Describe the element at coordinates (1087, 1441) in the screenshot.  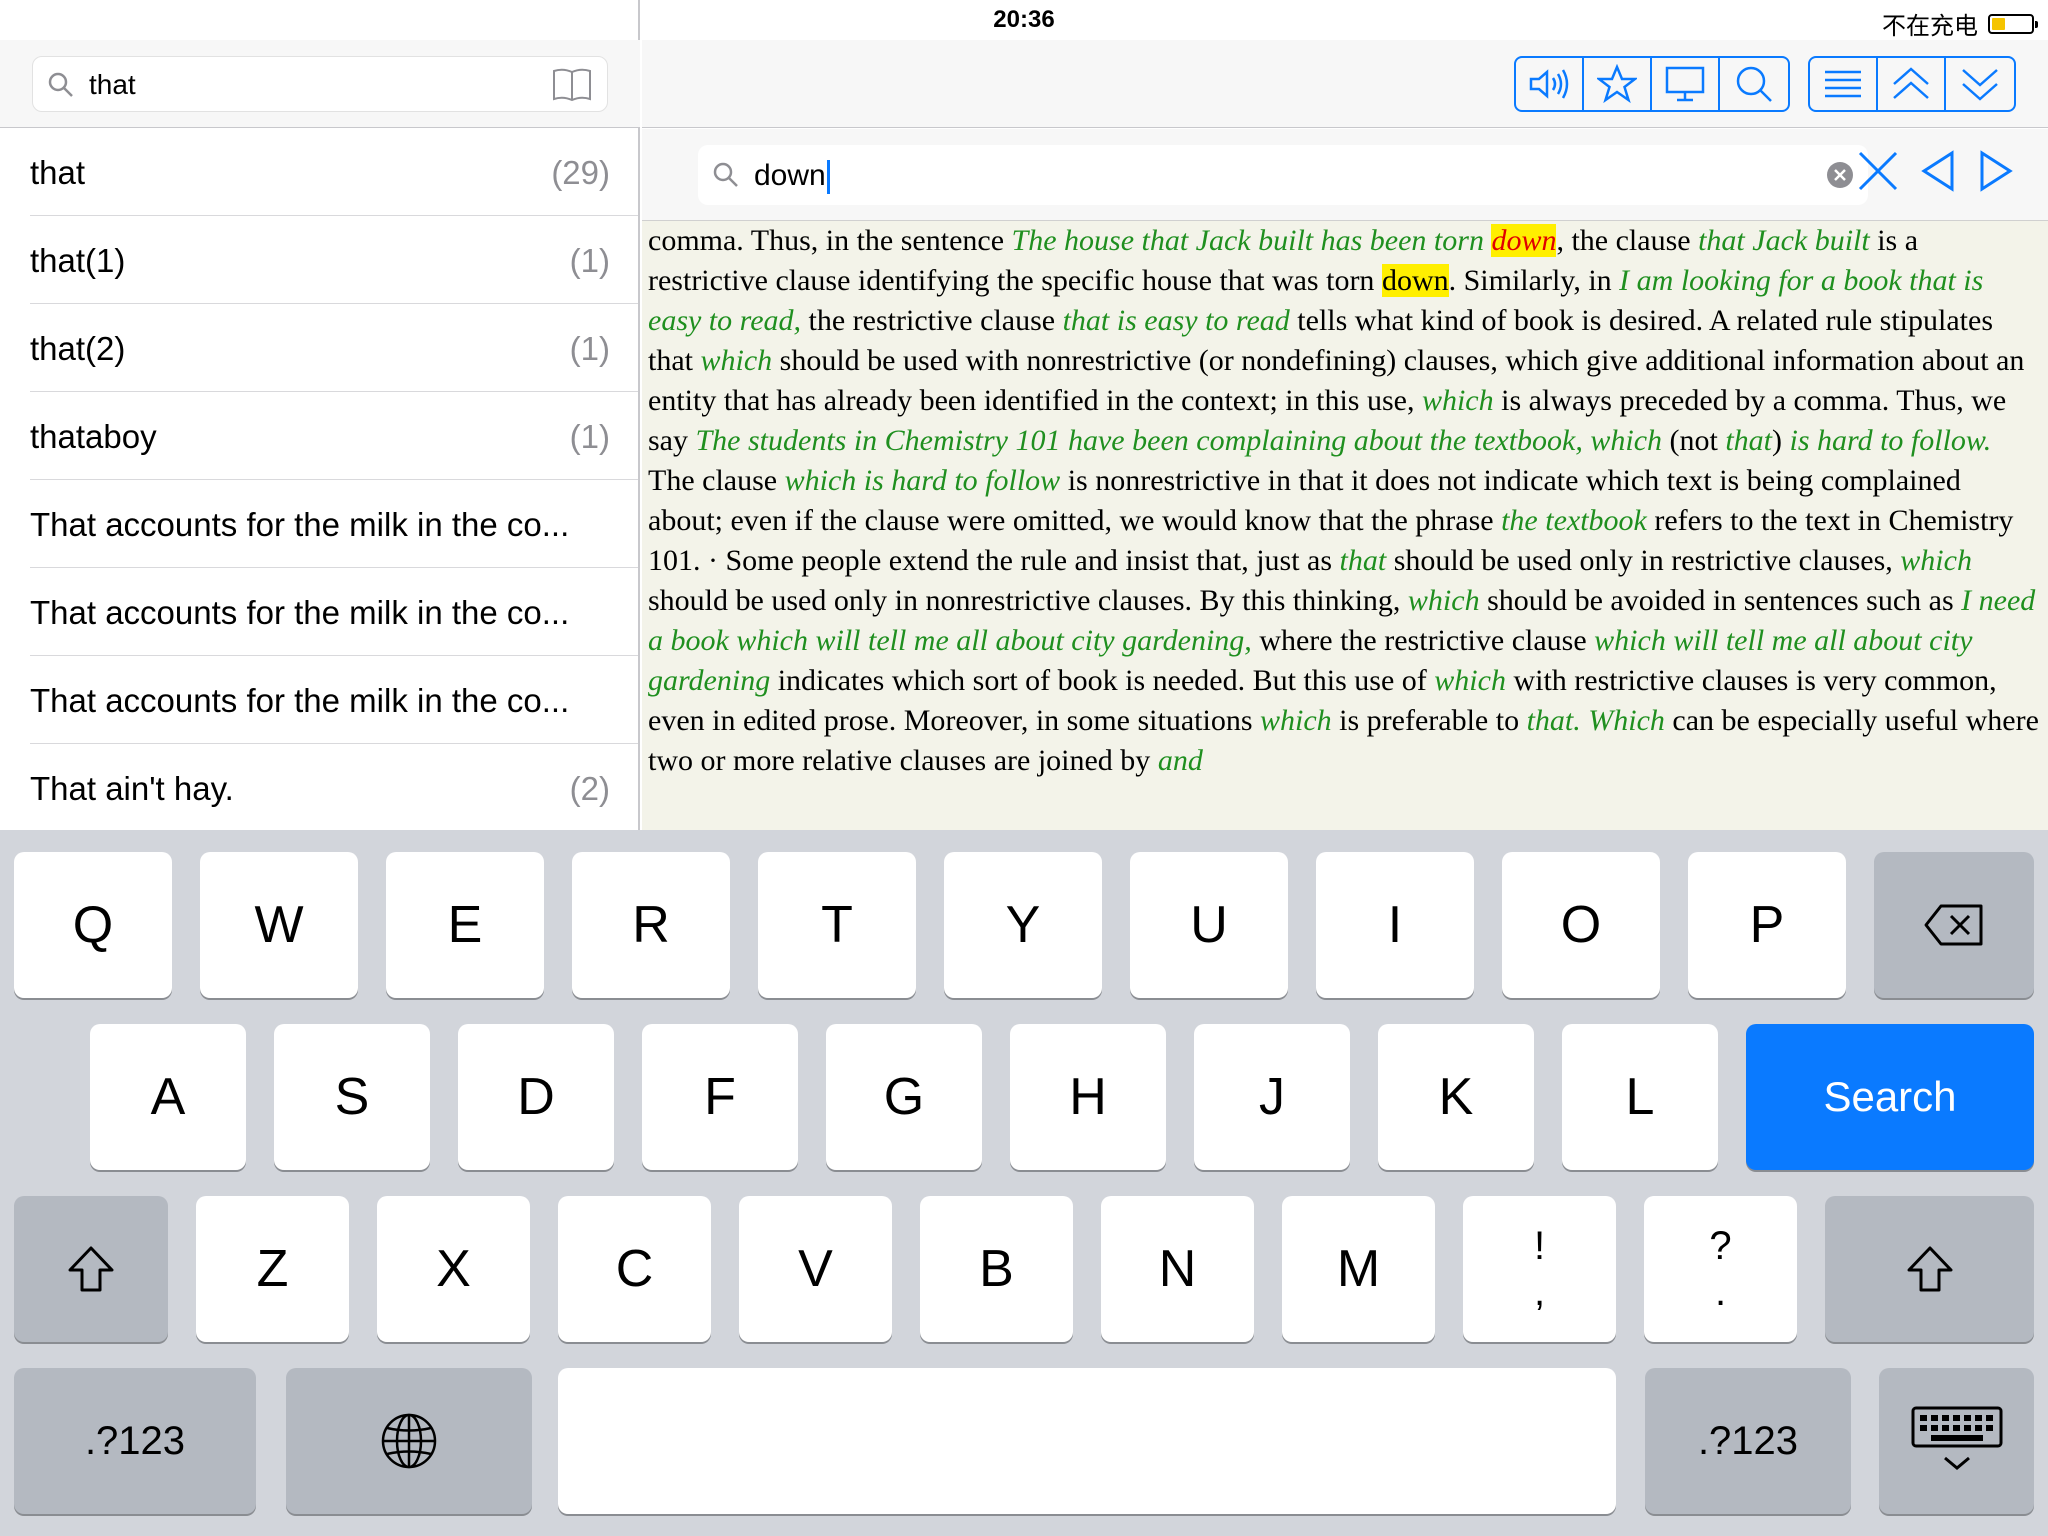
I see `space-key` at that location.